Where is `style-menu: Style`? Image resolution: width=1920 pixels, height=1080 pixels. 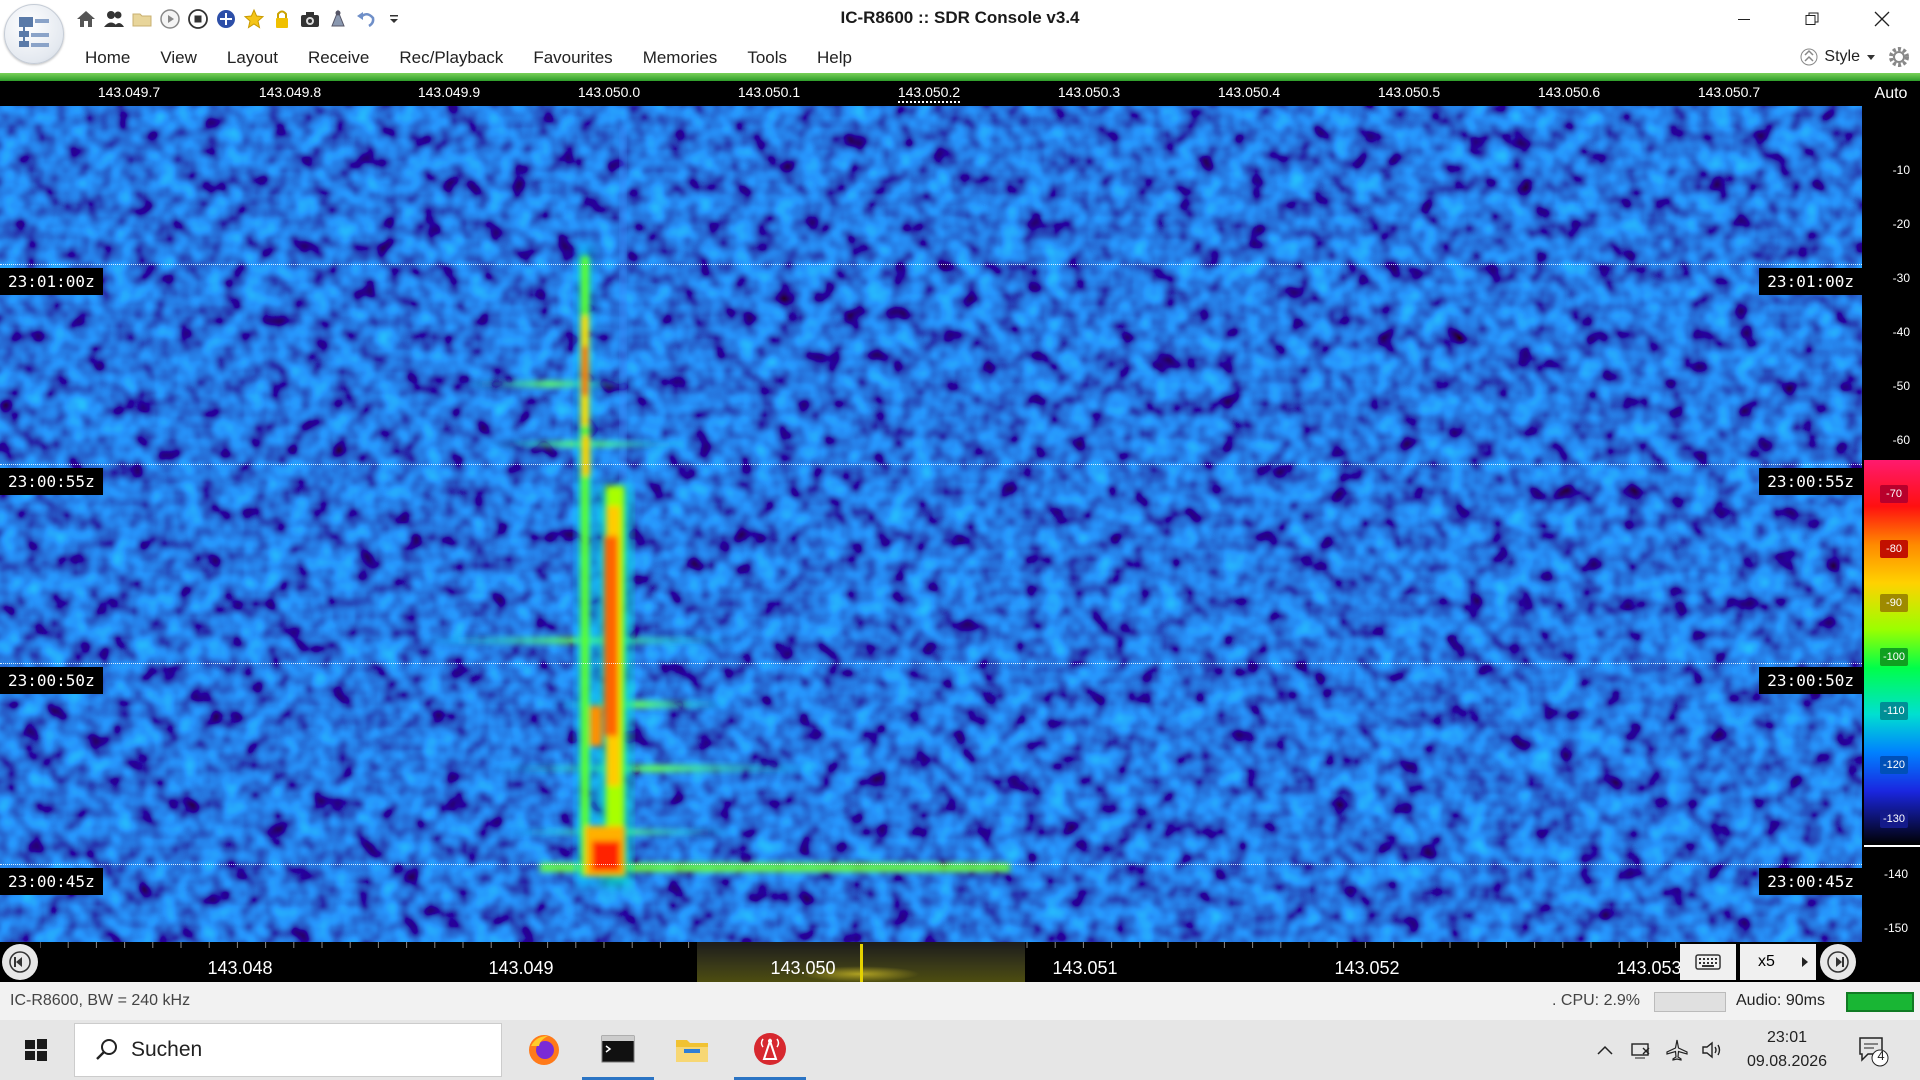
style-menu: Style is located at coordinates (1838, 57).